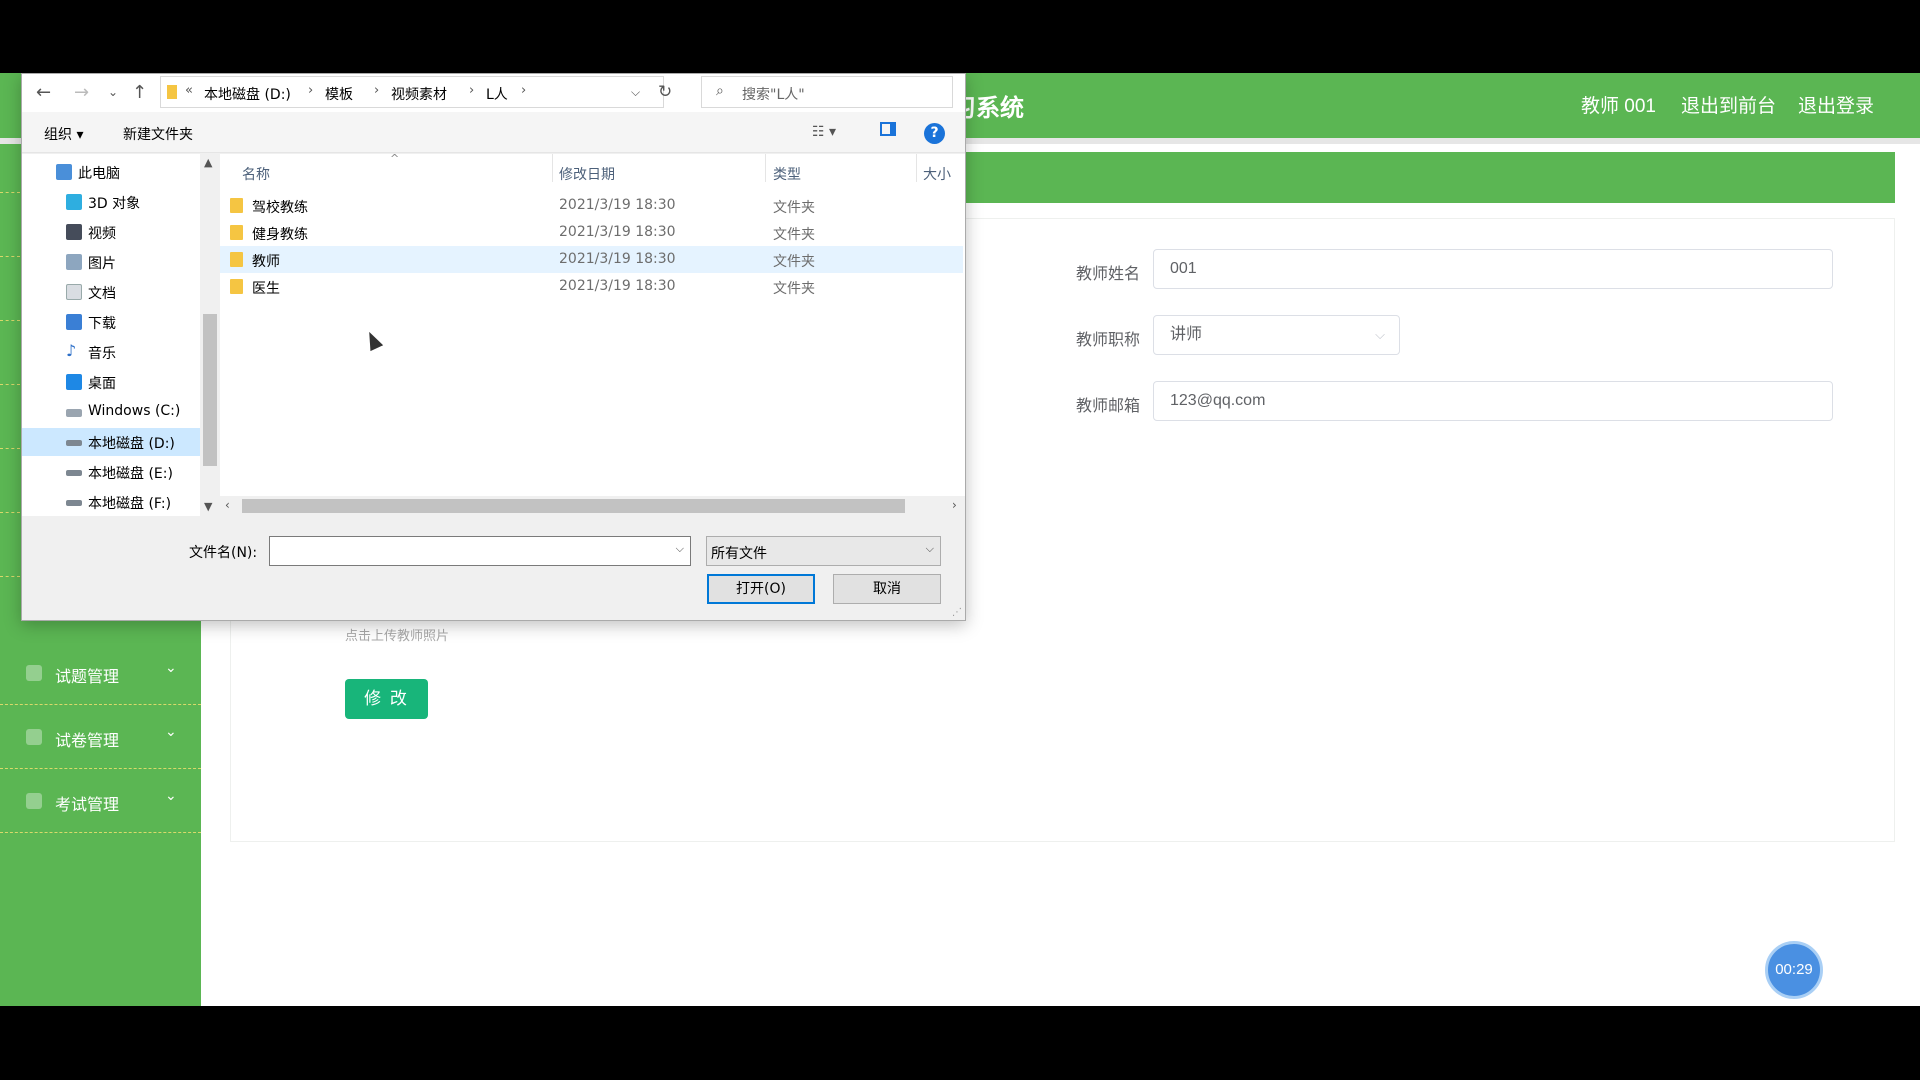 The image size is (1920, 1080). What do you see at coordinates (887, 589) in the screenshot?
I see `cancel-button: 取消` at bounding box center [887, 589].